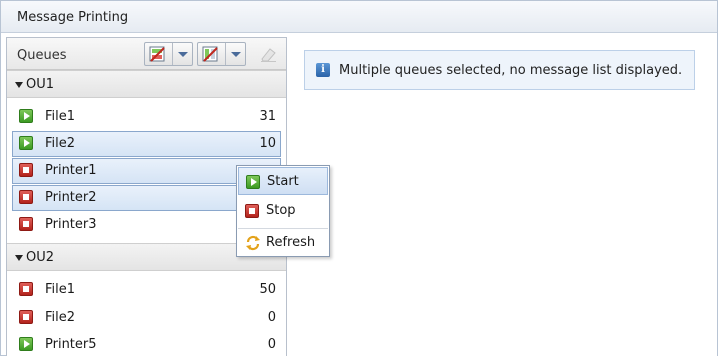 The height and width of the screenshot is (356, 718). What do you see at coordinates (221, 54) in the screenshot?
I see `column-filter-button` at bounding box center [221, 54].